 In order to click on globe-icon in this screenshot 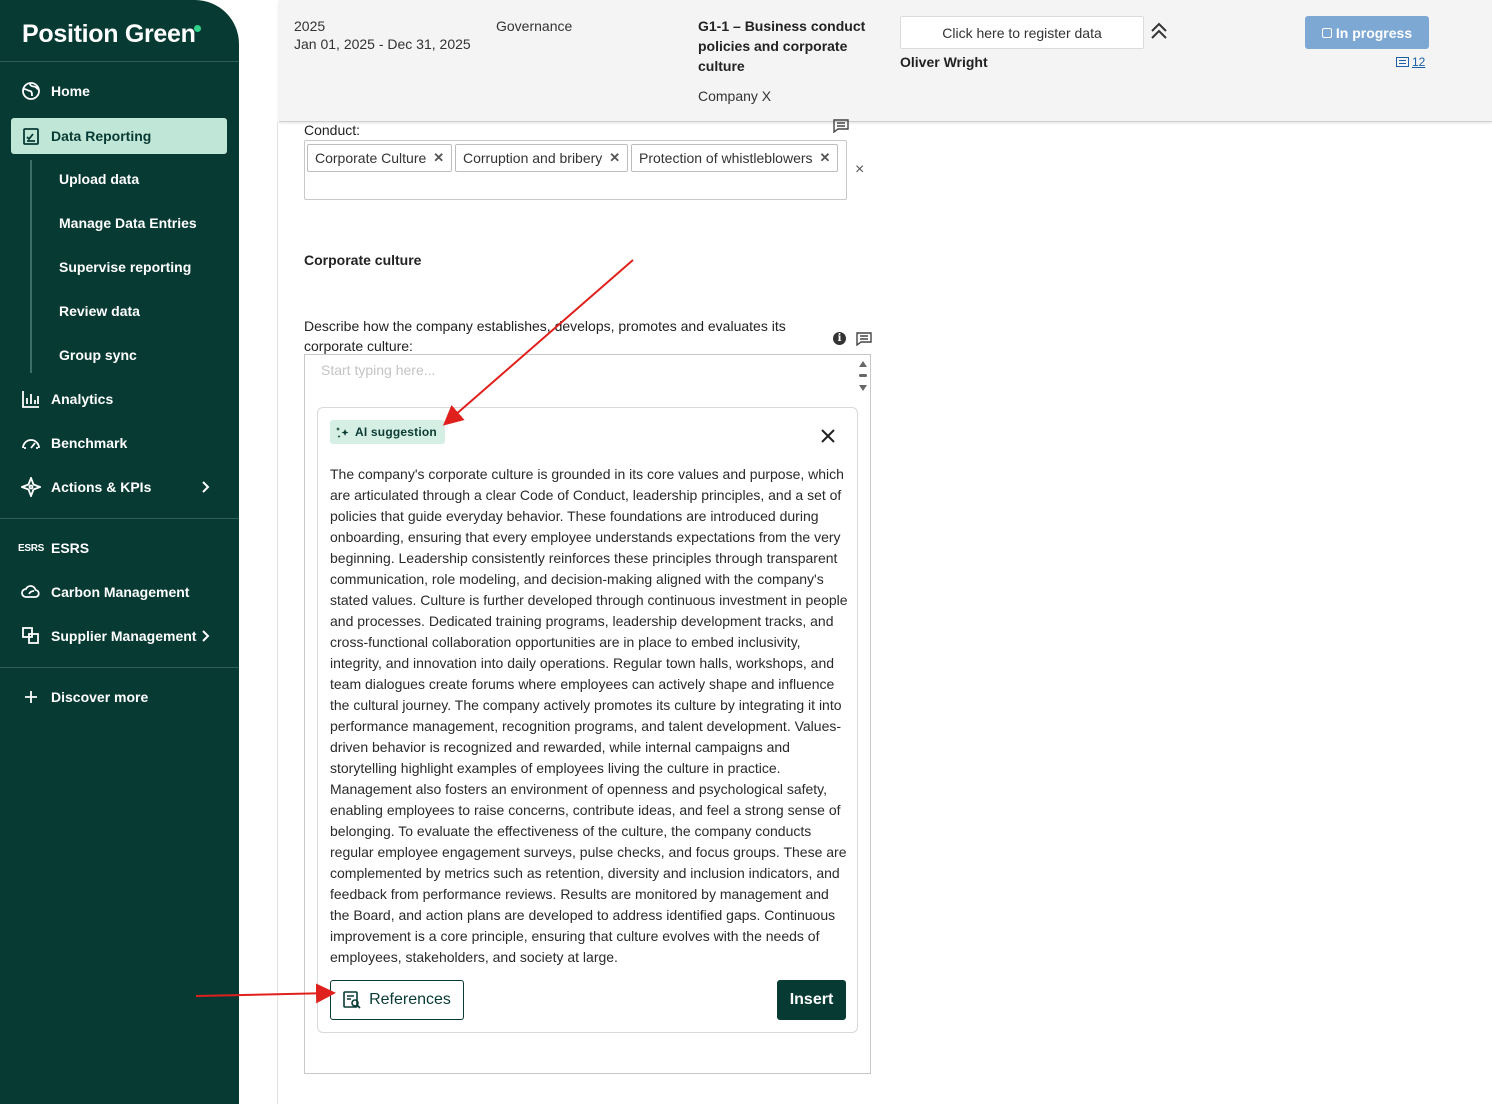, I will do `click(31, 91)`.